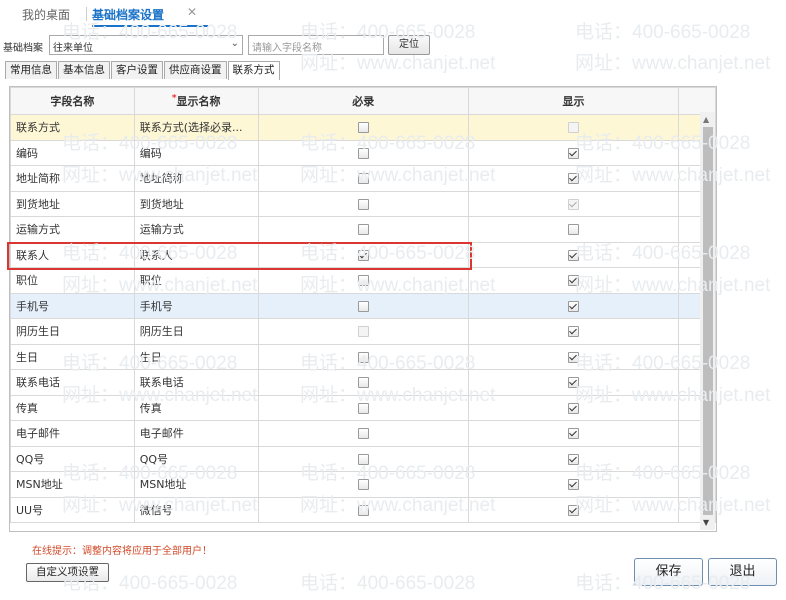  I want to click on scrollbar-thumb, so click(708, 321).